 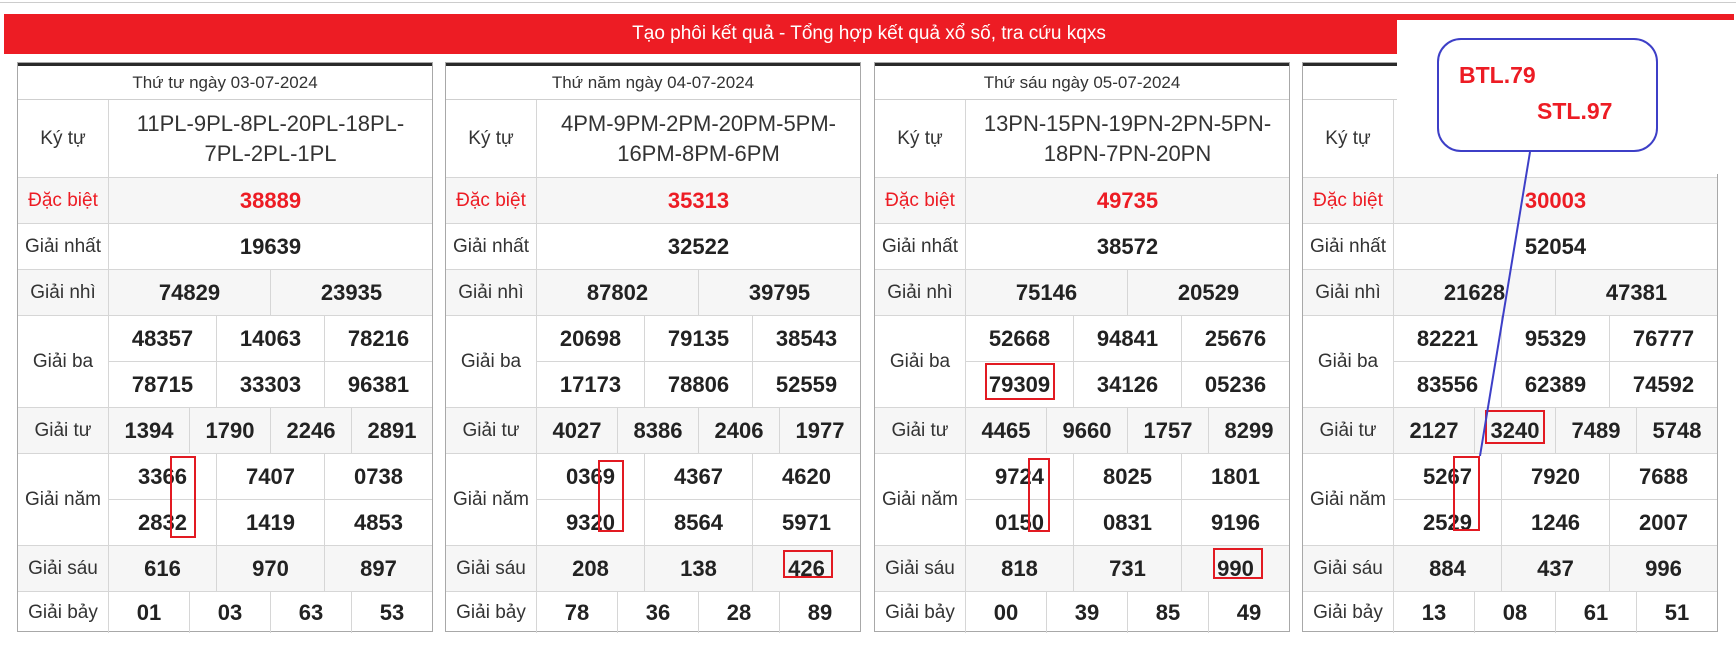 I want to click on prize-number: 28, so click(x=738, y=612).